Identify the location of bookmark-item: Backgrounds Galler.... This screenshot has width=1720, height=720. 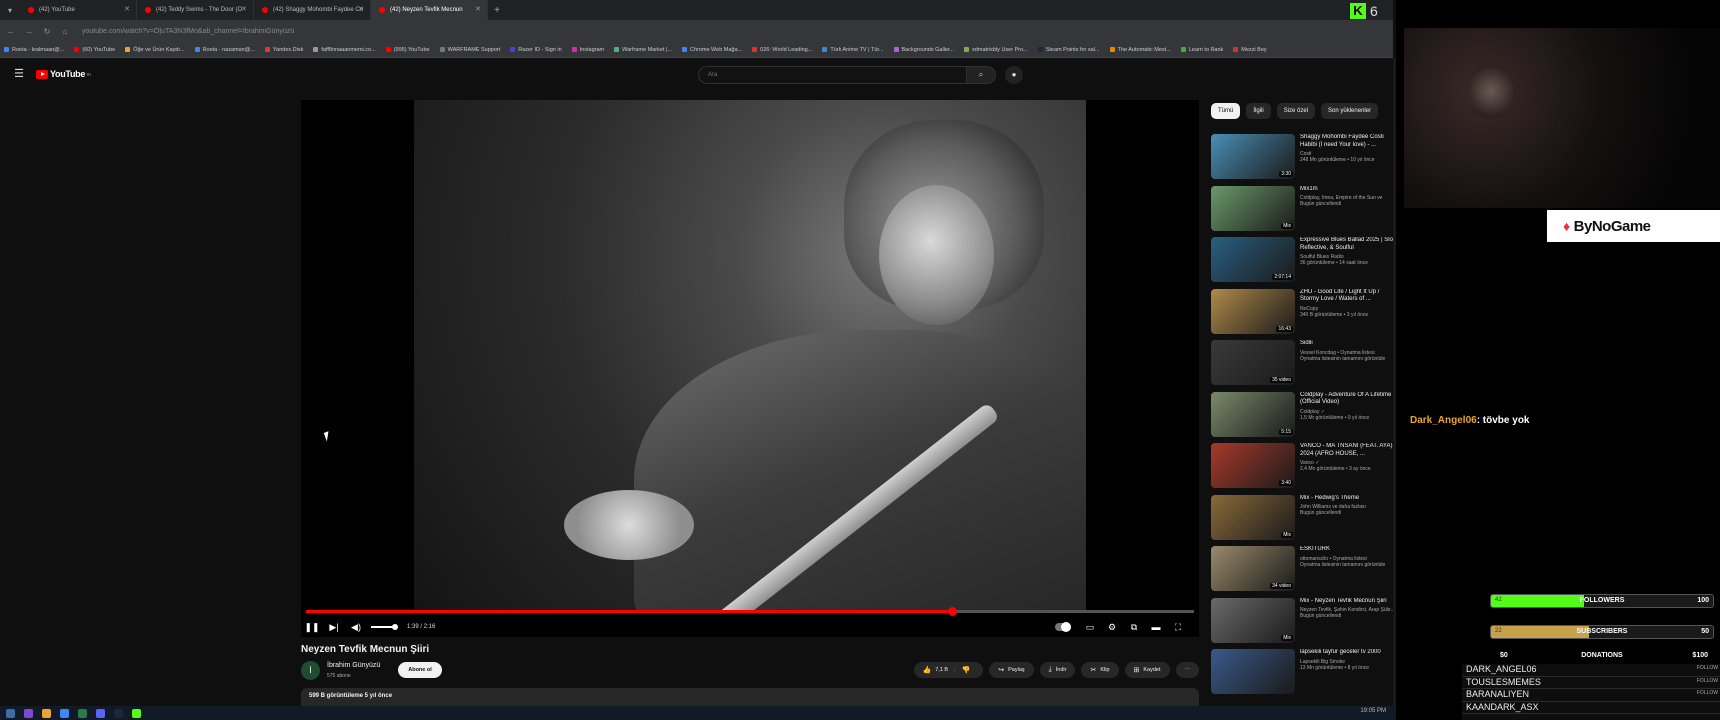
(923, 50).